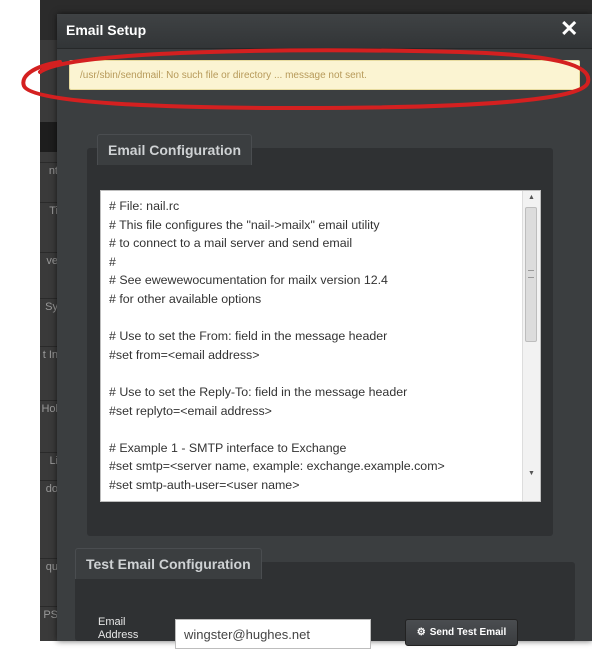 This screenshot has width=592, height=649. Describe the element at coordinates (49, 305) in the screenshot. I see `sidebar-fragment: Sy` at that location.